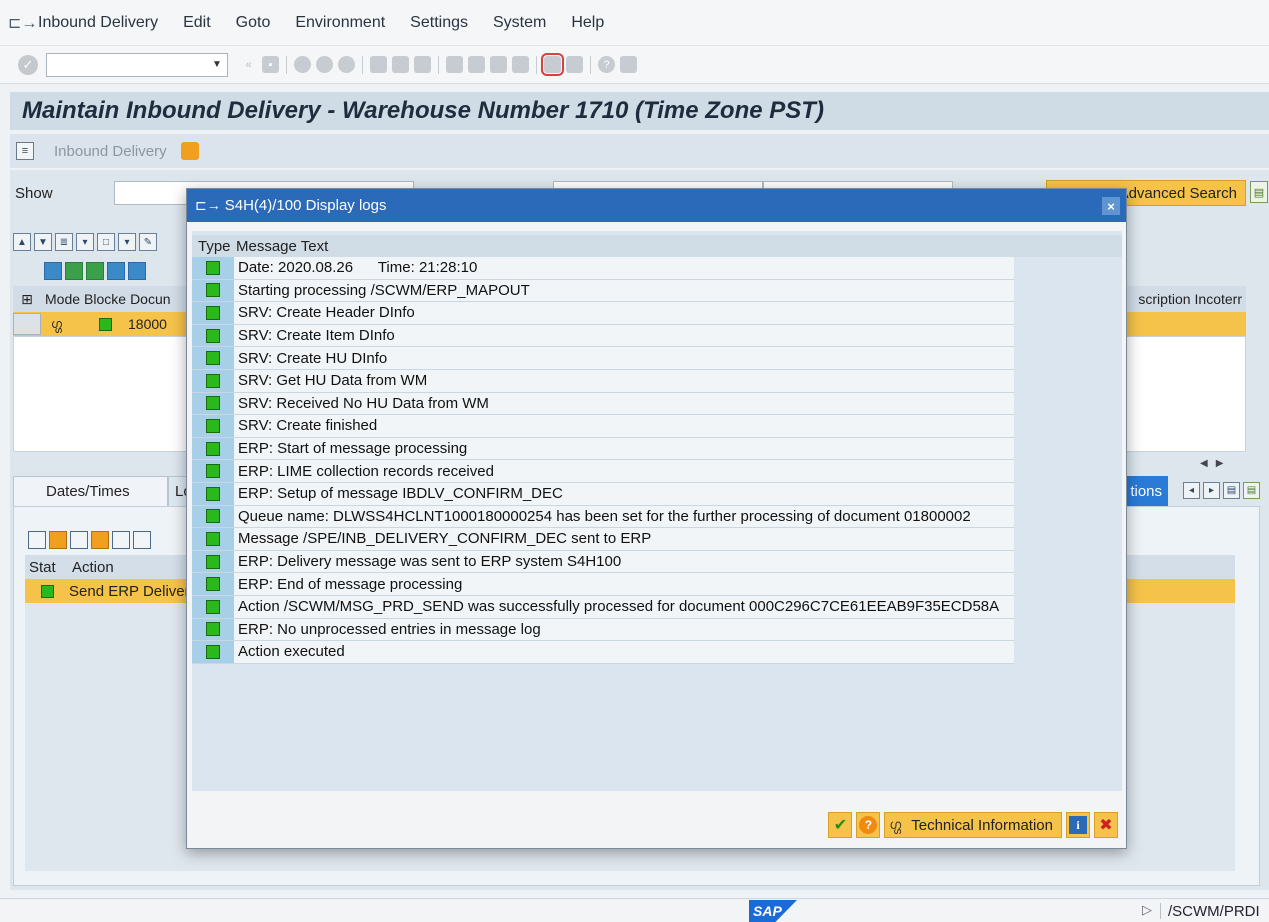 This screenshot has width=1269, height=922. I want to click on log-icon, so click(100, 540).